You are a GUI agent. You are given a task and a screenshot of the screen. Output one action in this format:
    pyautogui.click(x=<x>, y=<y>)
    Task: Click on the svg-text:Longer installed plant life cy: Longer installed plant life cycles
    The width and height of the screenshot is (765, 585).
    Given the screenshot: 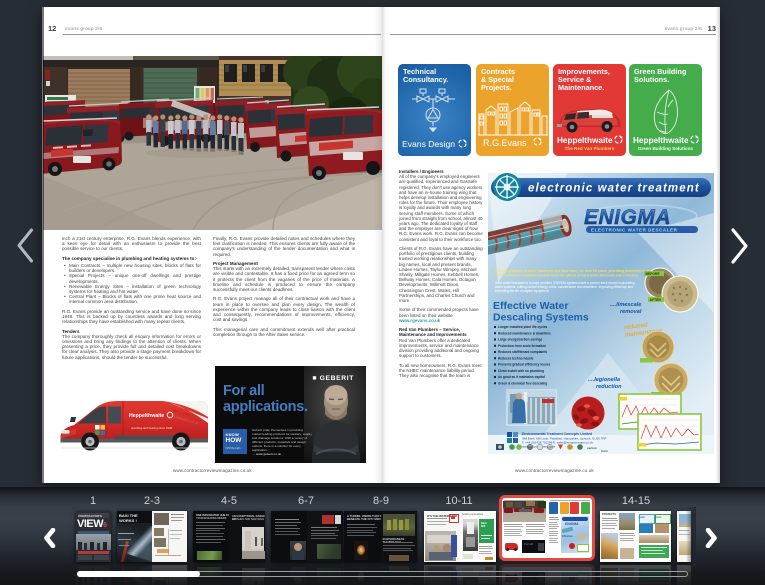 What is the action you would take?
    pyautogui.click(x=522, y=327)
    